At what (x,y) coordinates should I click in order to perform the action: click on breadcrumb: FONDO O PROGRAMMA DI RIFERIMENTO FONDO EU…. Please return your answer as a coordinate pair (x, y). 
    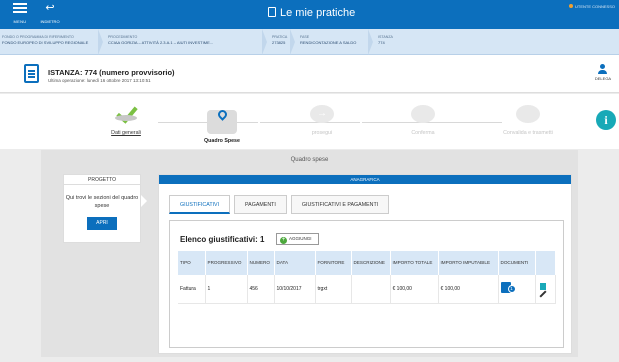
    Looking at the image, I should click on (309, 42).